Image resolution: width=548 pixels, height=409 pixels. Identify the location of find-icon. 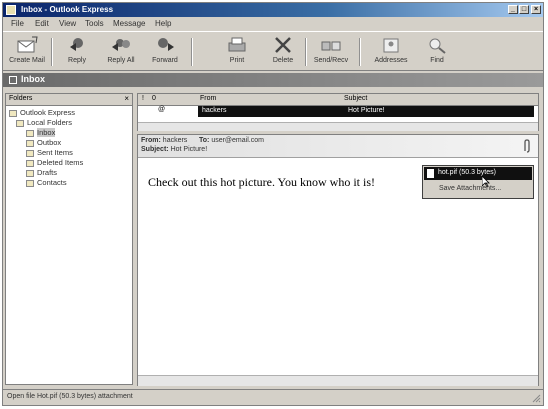
(437, 46).